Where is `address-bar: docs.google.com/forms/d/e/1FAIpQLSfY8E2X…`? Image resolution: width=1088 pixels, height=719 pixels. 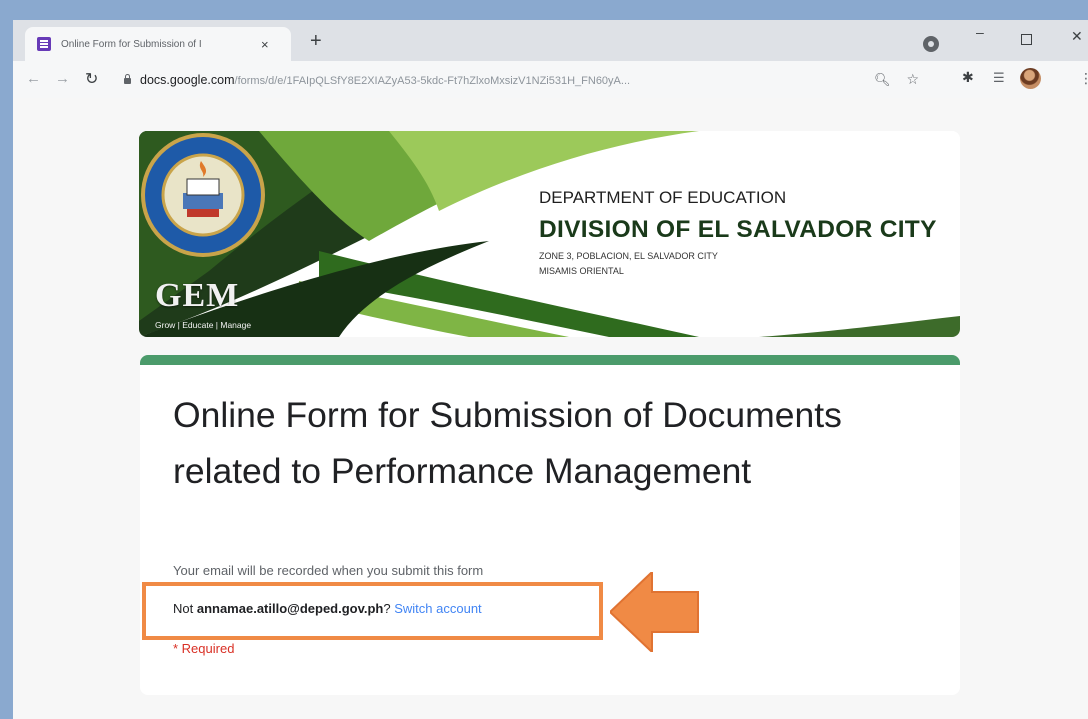
address-bar: docs.google.com/forms/d/e/1FAIpQLSfY8E2X… is located at coordinates (526, 79).